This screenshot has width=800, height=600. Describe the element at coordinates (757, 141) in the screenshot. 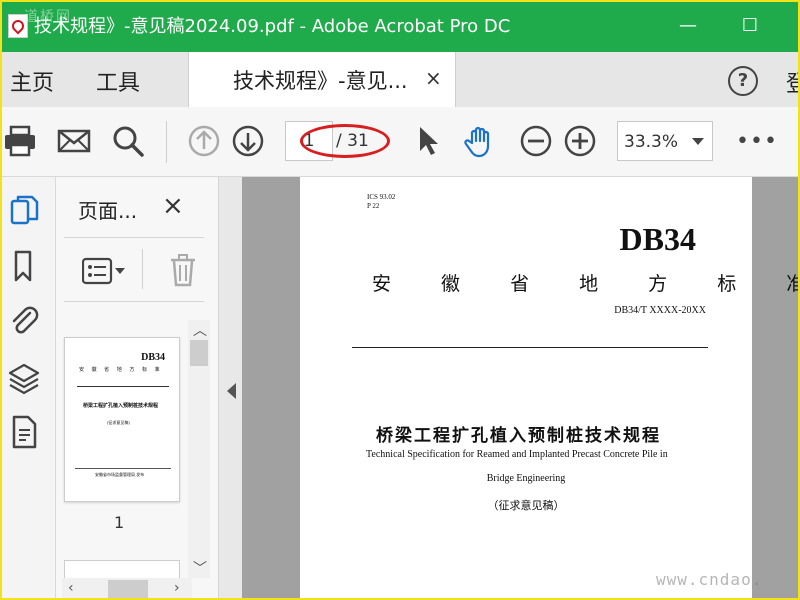

I see `more-options-icon: •••` at that location.